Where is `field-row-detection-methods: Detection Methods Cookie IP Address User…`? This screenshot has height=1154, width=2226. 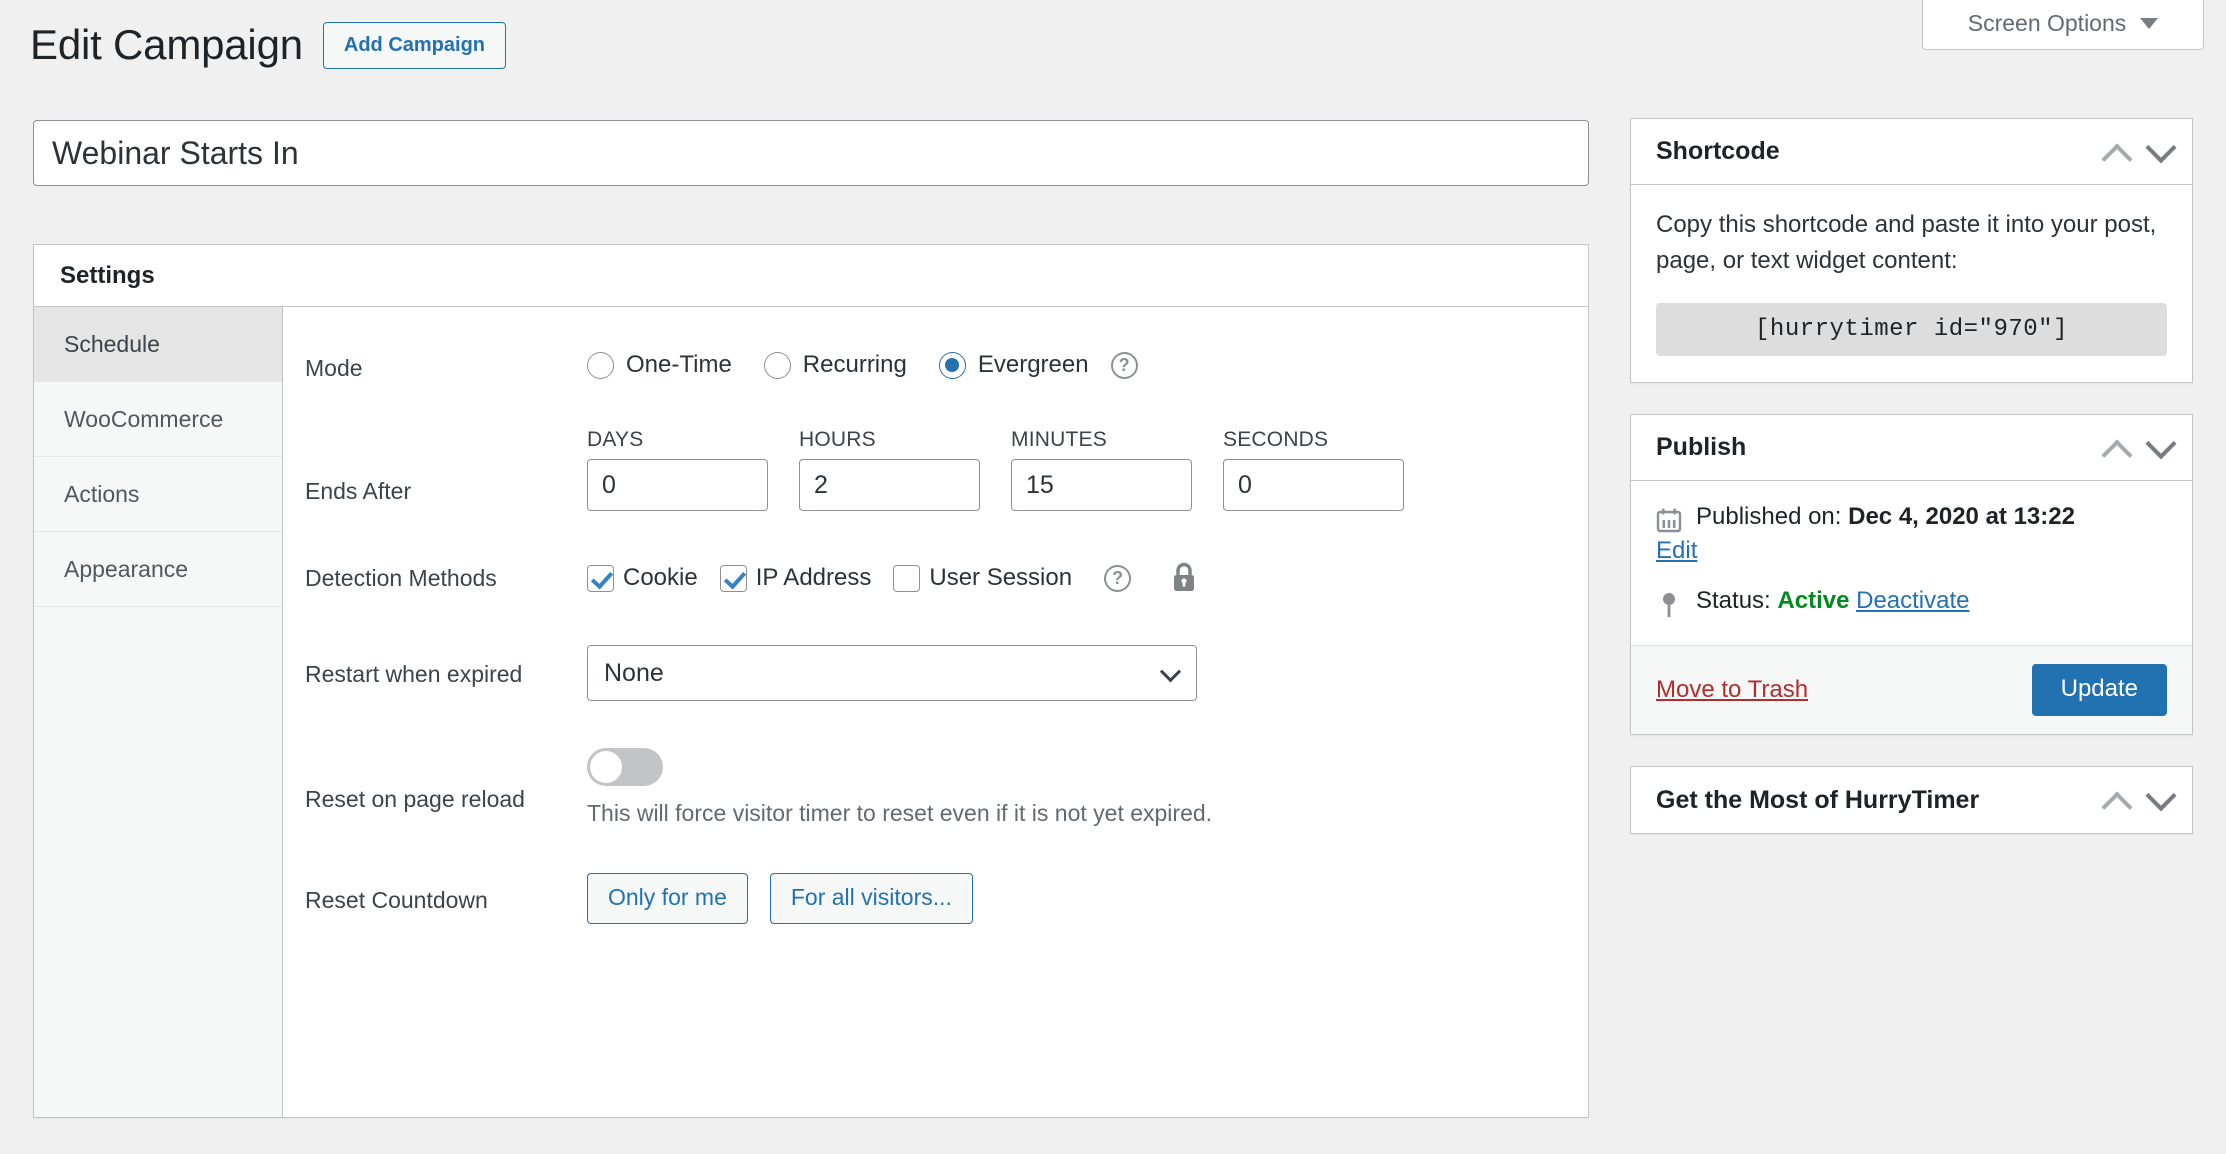
field-row-detection-methods: Detection Methods Cookie IP Address User… is located at coordinates (935, 578).